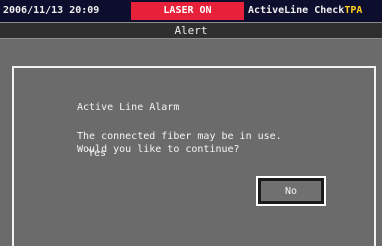  What do you see at coordinates (51, 10) in the screenshot?
I see `datetime-display: 2006/11/13 20:09` at bounding box center [51, 10].